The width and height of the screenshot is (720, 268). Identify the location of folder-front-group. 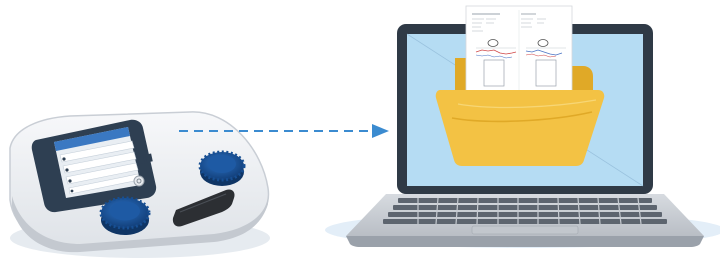
(520, 128).